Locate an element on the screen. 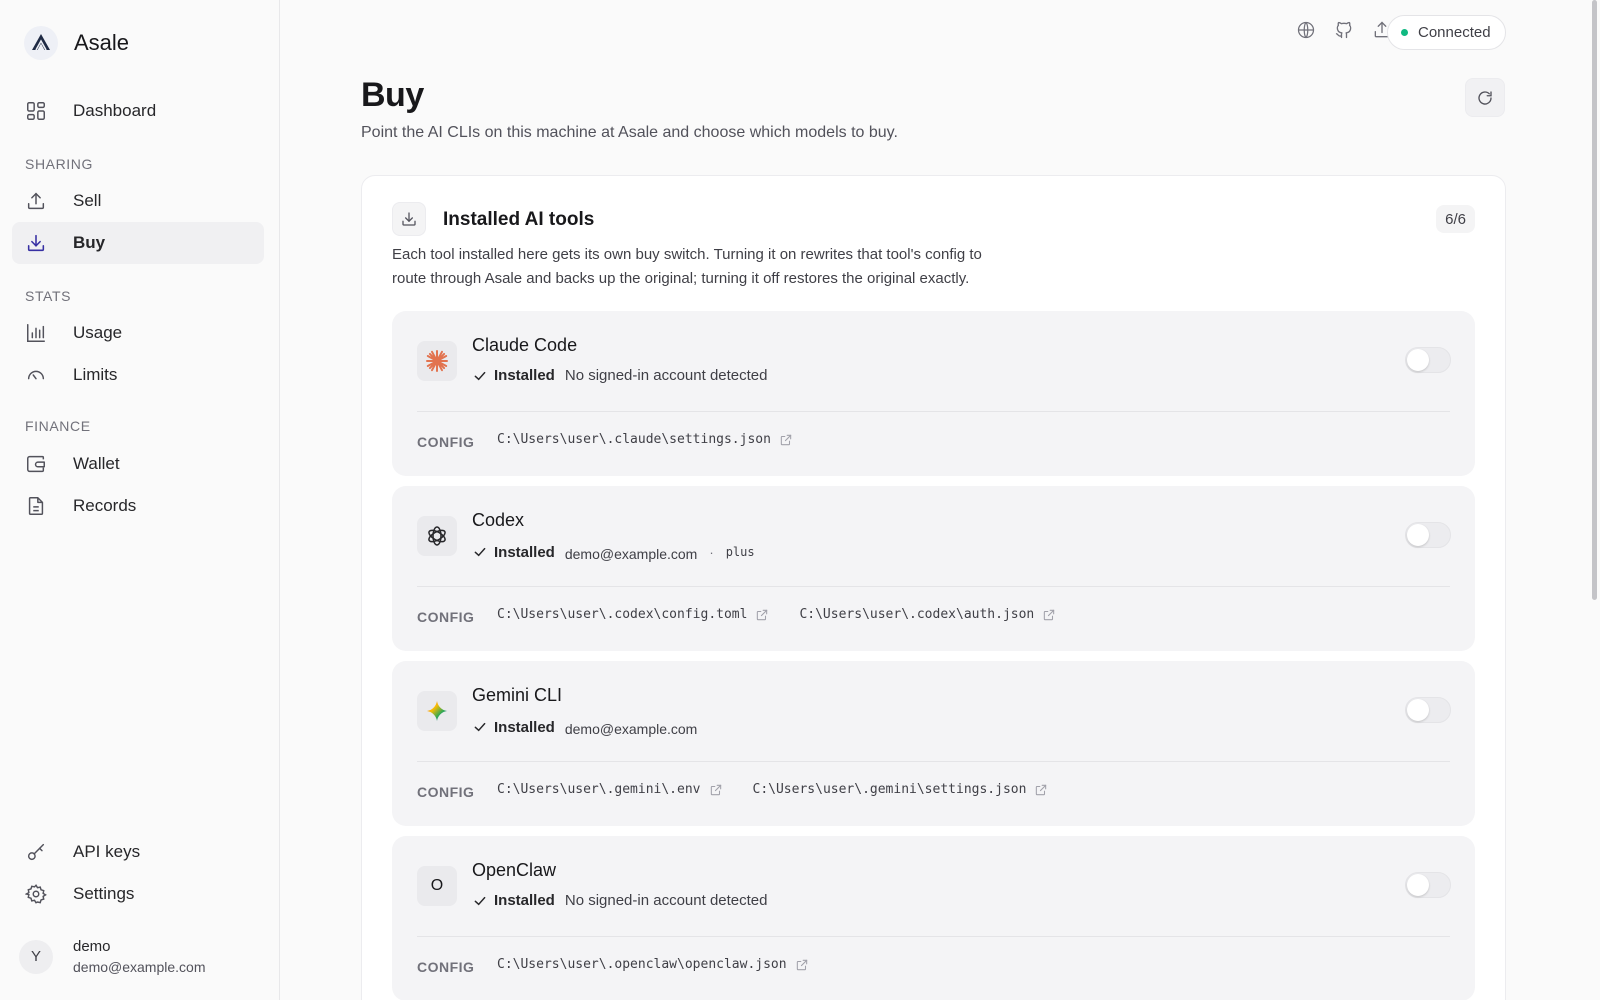 The width and height of the screenshot is (1600, 1000). buy-toggle-codex is located at coordinates (1428, 535).